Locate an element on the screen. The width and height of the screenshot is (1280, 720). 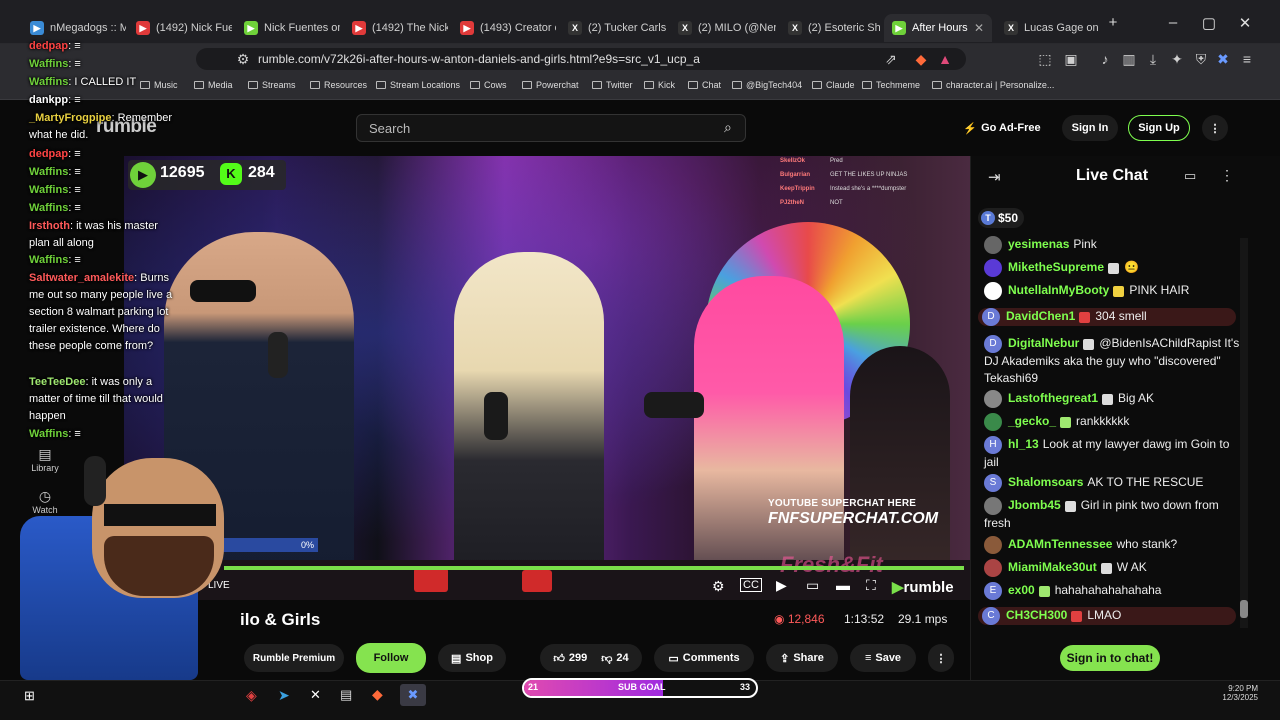
bookmark-item: Techmeme is located at coordinates (891, 85).